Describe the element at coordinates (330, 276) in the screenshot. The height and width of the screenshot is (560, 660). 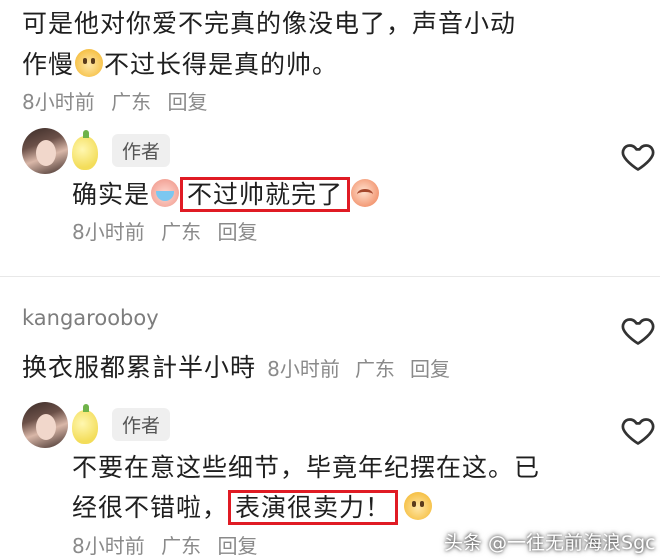
I see `section-divider` at that location.